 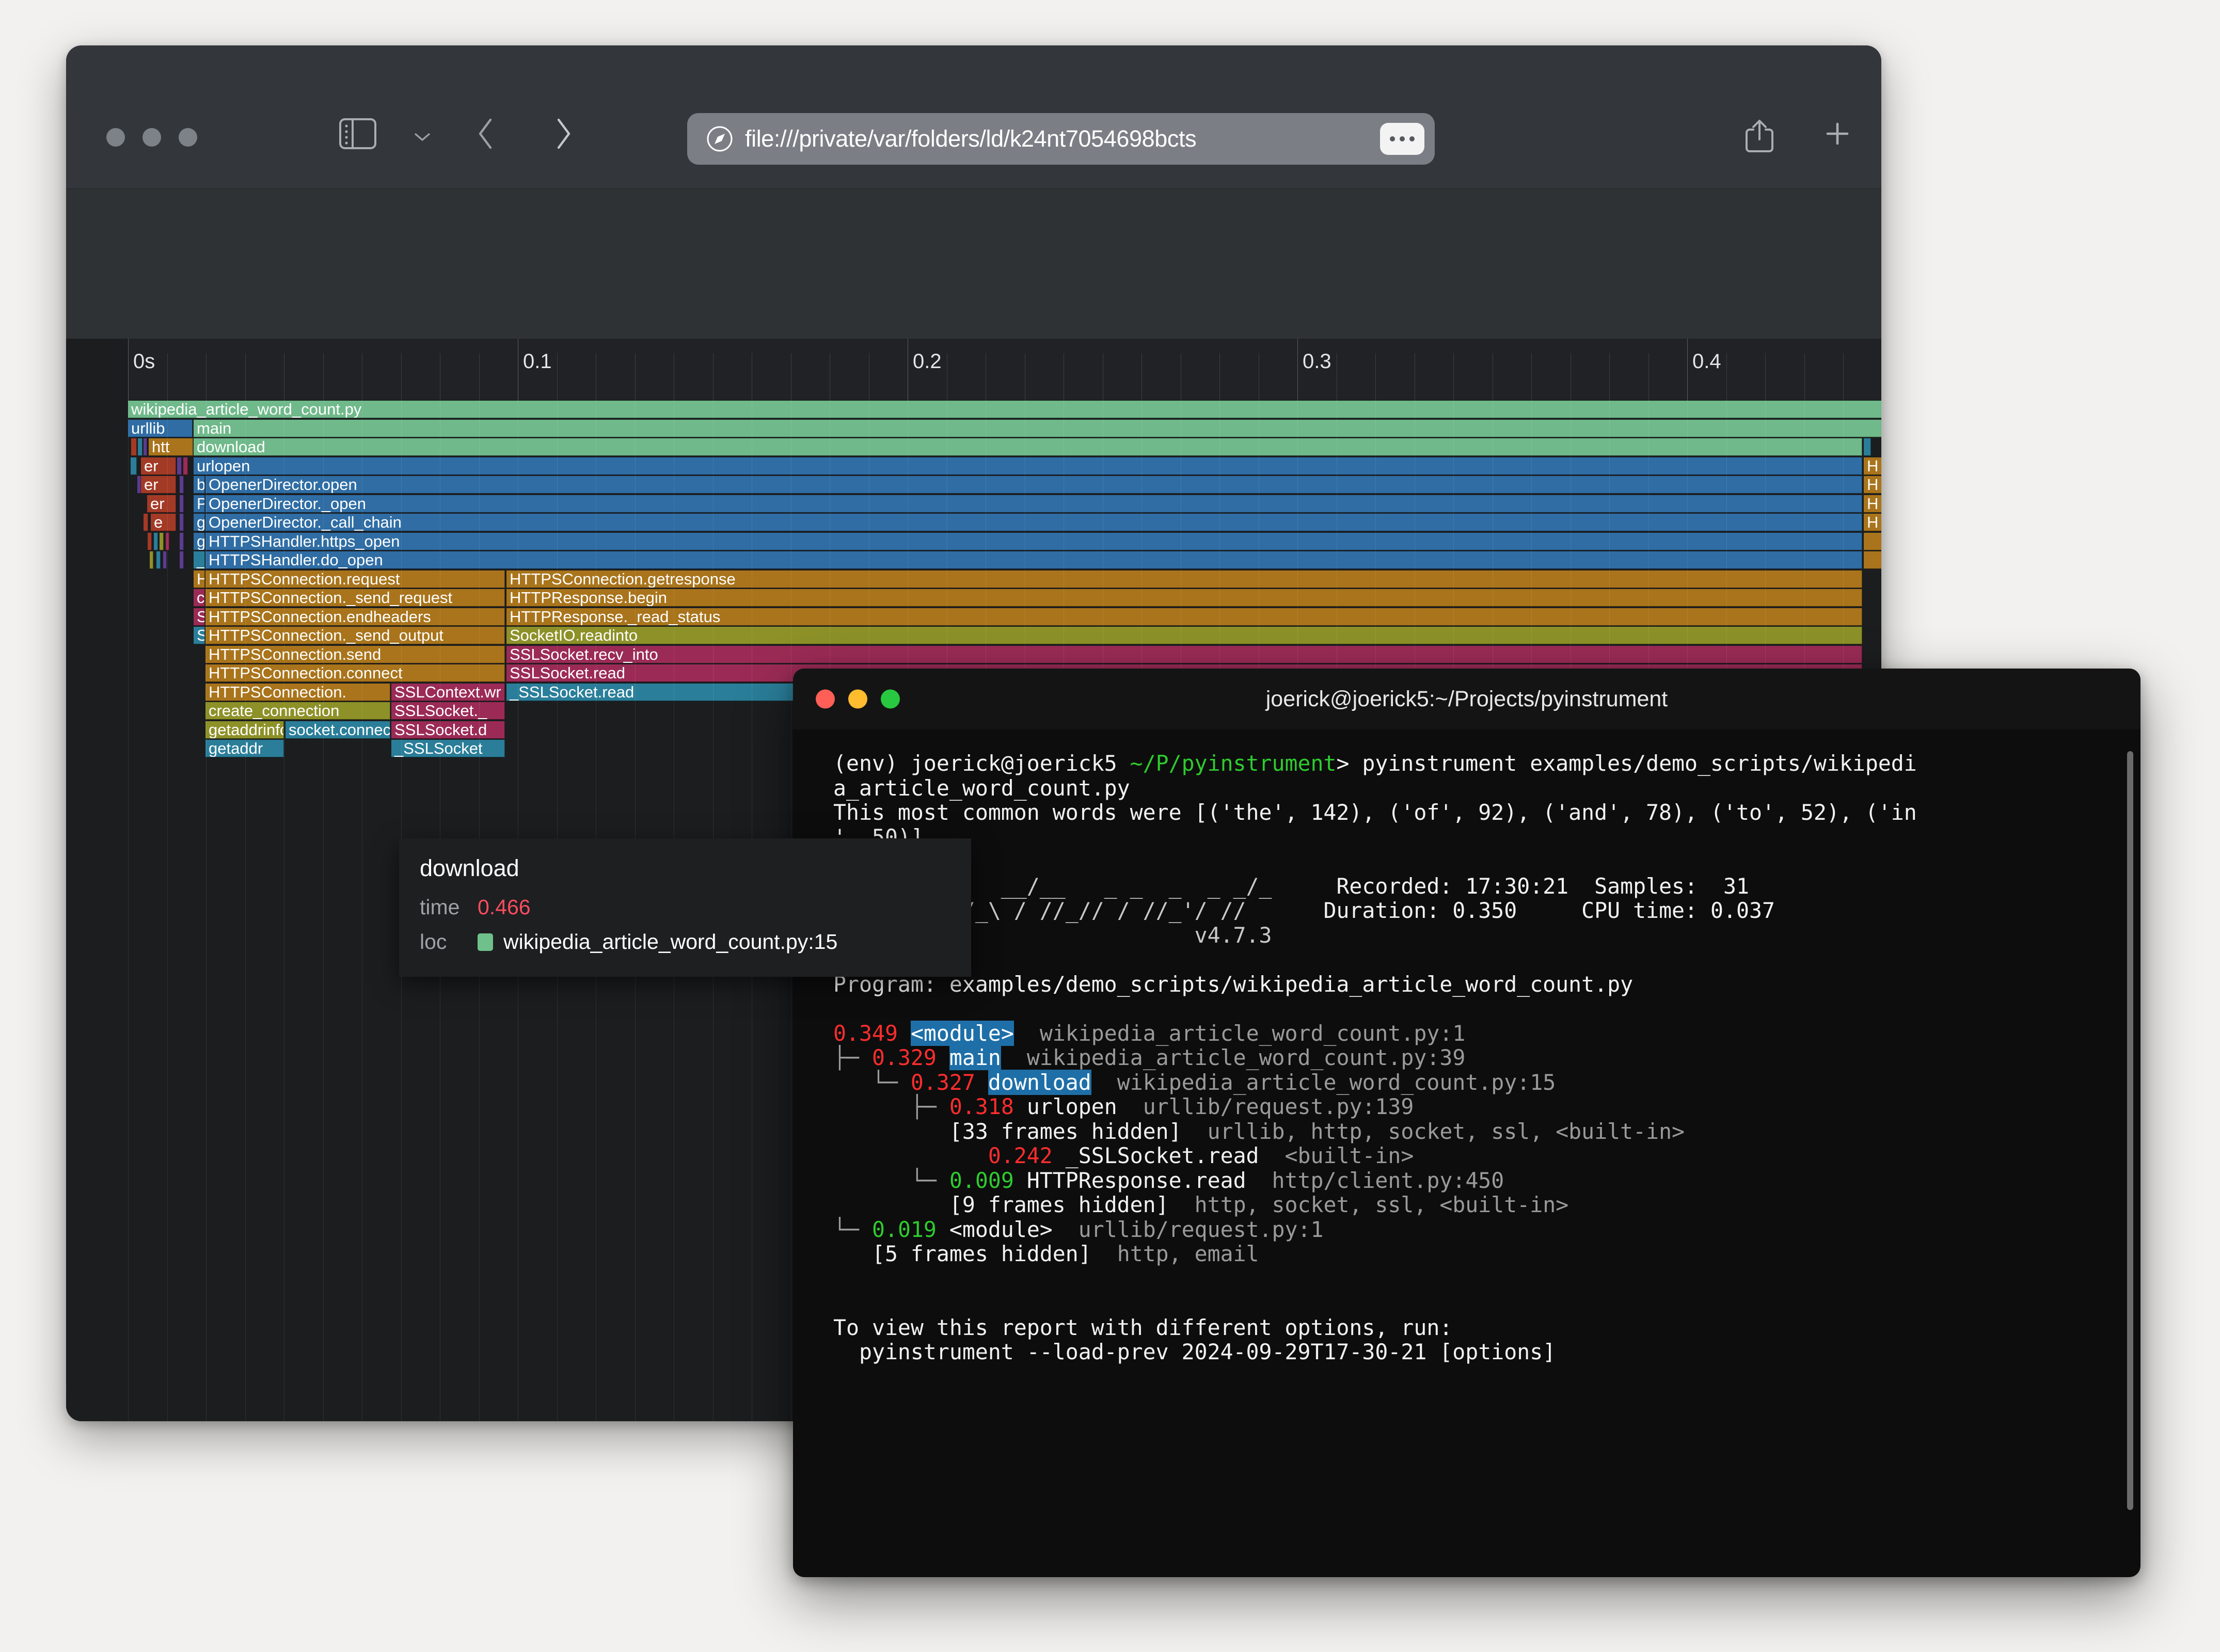 What do you see at coordinates (160, 428) in the screenshot?
I see `flame-frame: urllib` at bounding box center [160, 428].